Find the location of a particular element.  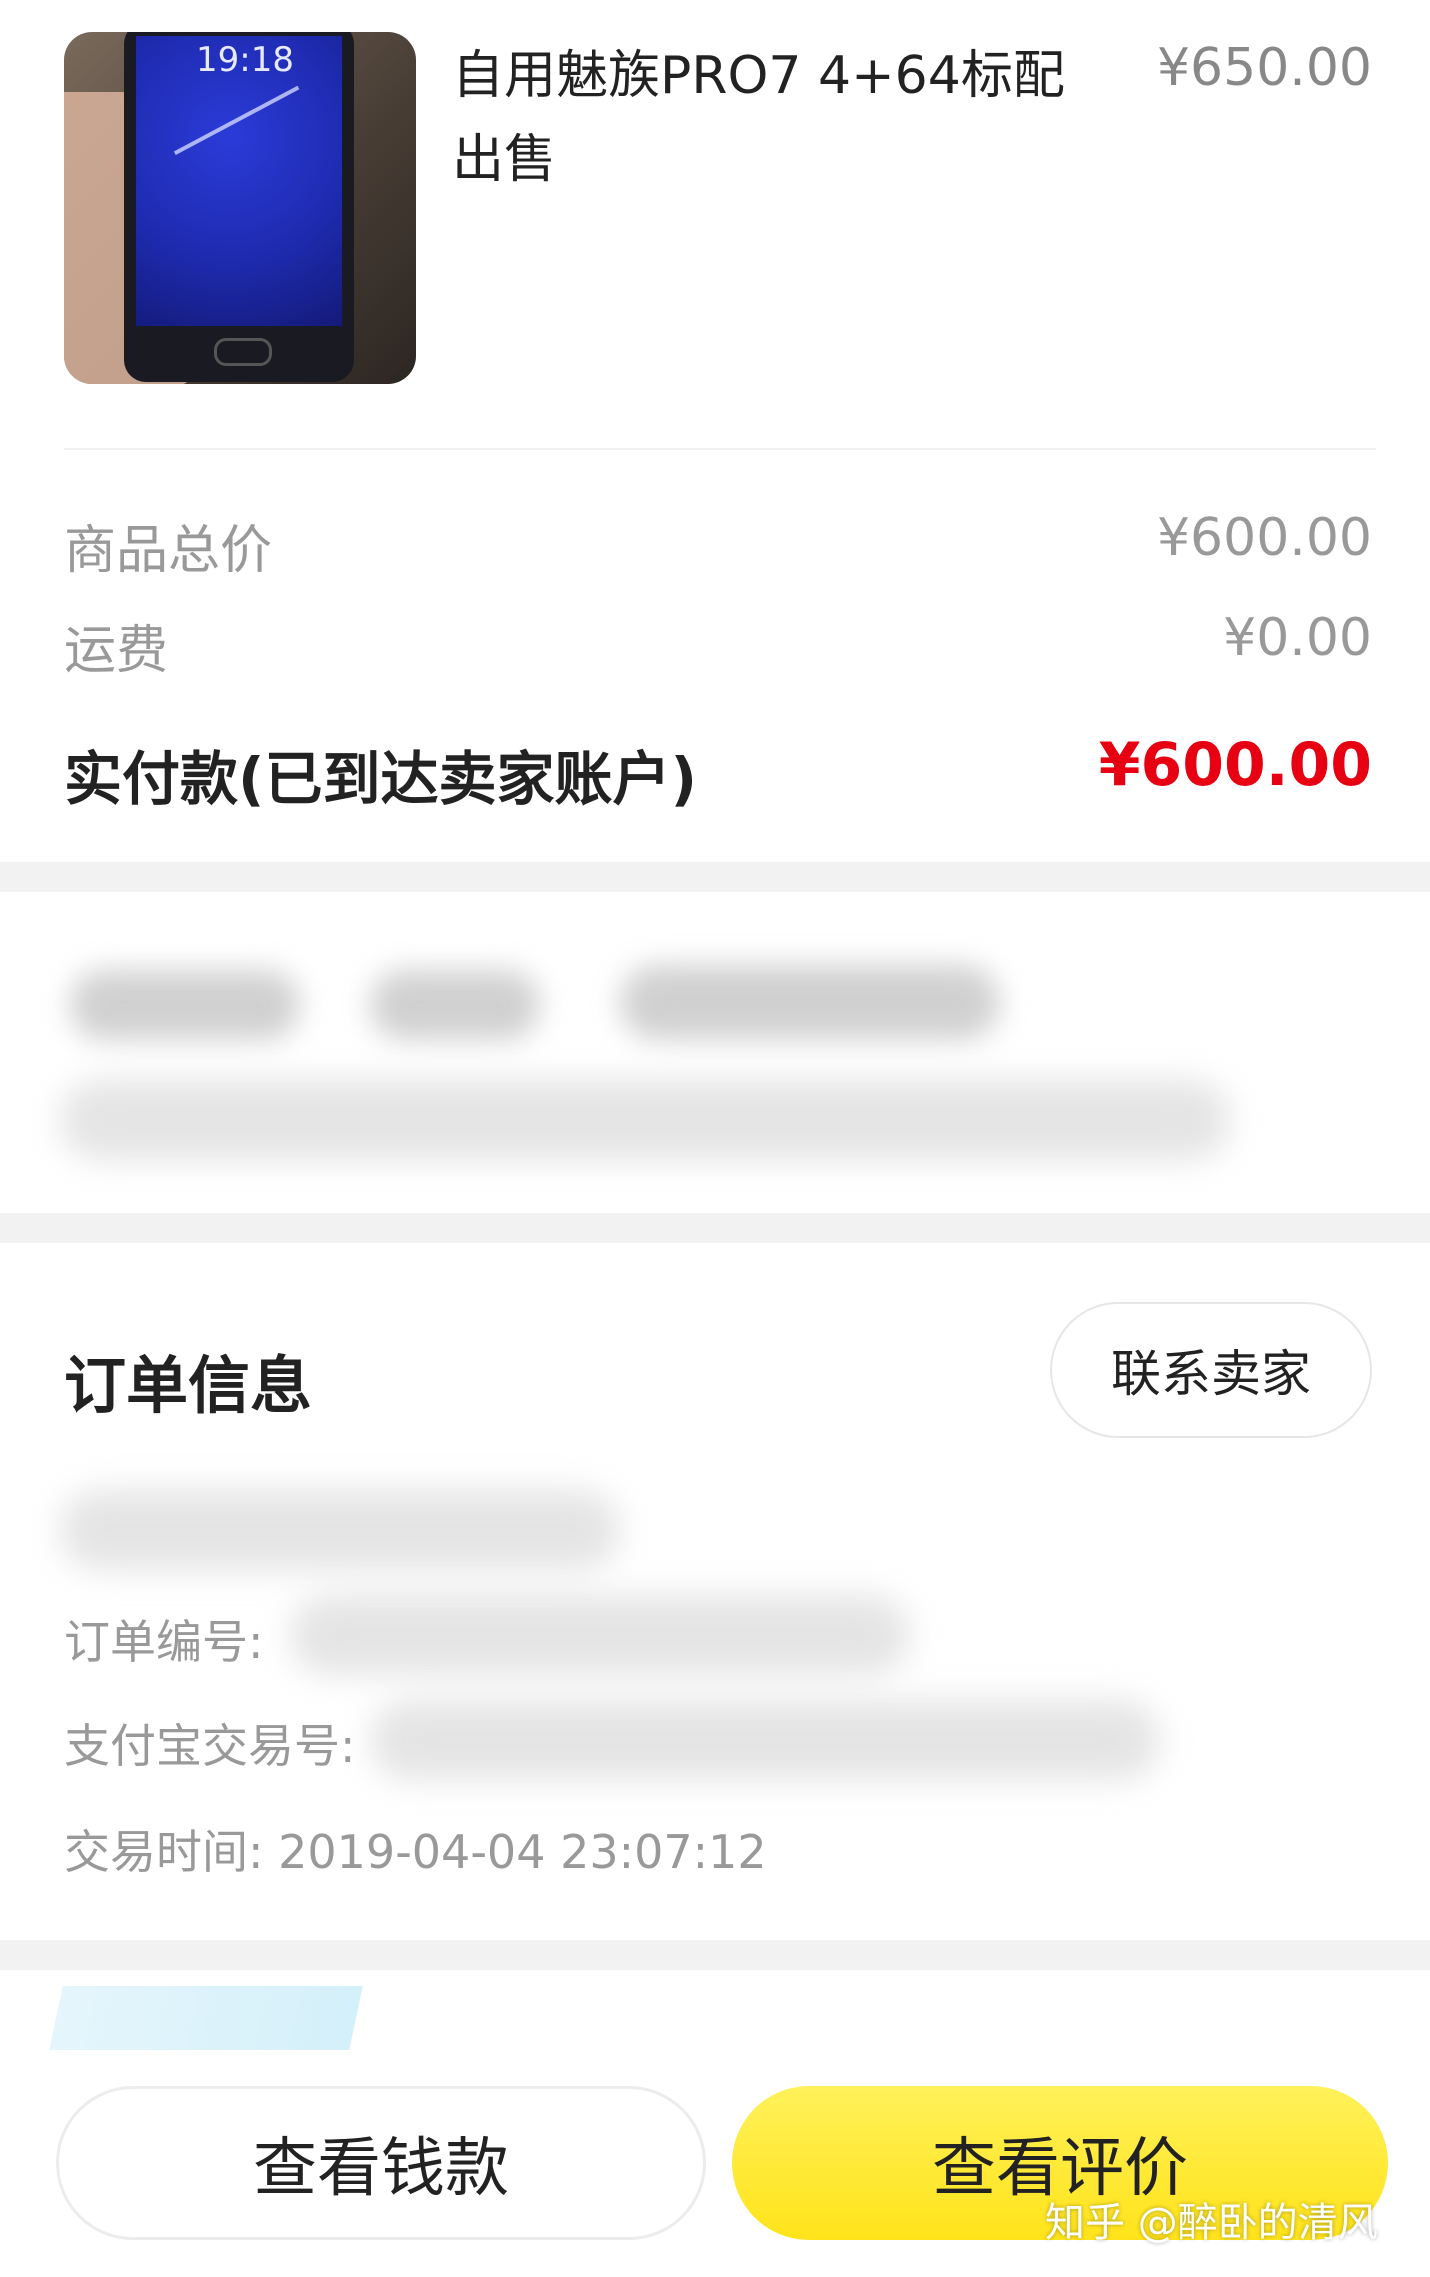

blurred-phone is located at coordinates (810, 1002).